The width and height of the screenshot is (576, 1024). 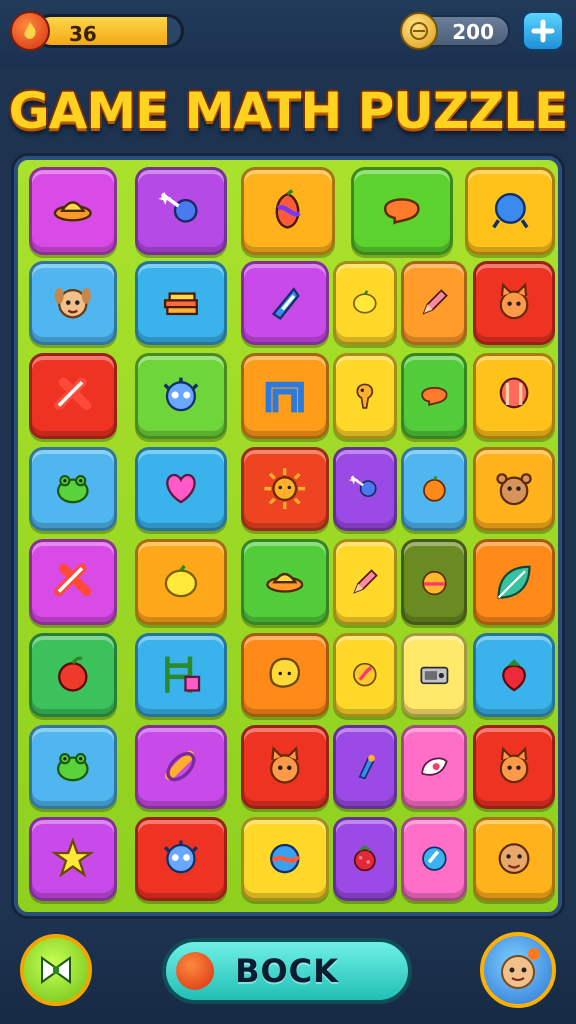 I want to click on coin-value: 200, so click(x=473, y=32).